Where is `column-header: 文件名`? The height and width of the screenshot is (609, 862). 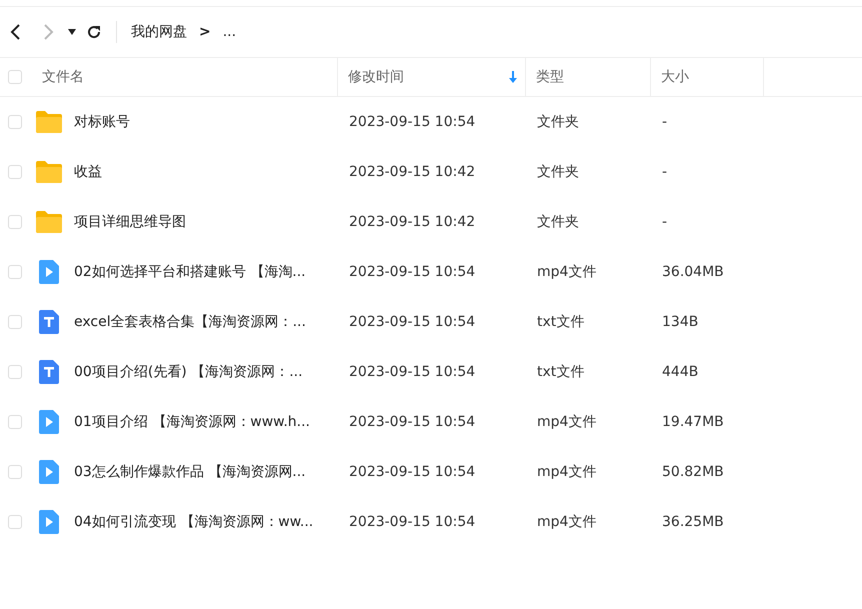 column-header: 文件名 is located at coordinates (63, 77).